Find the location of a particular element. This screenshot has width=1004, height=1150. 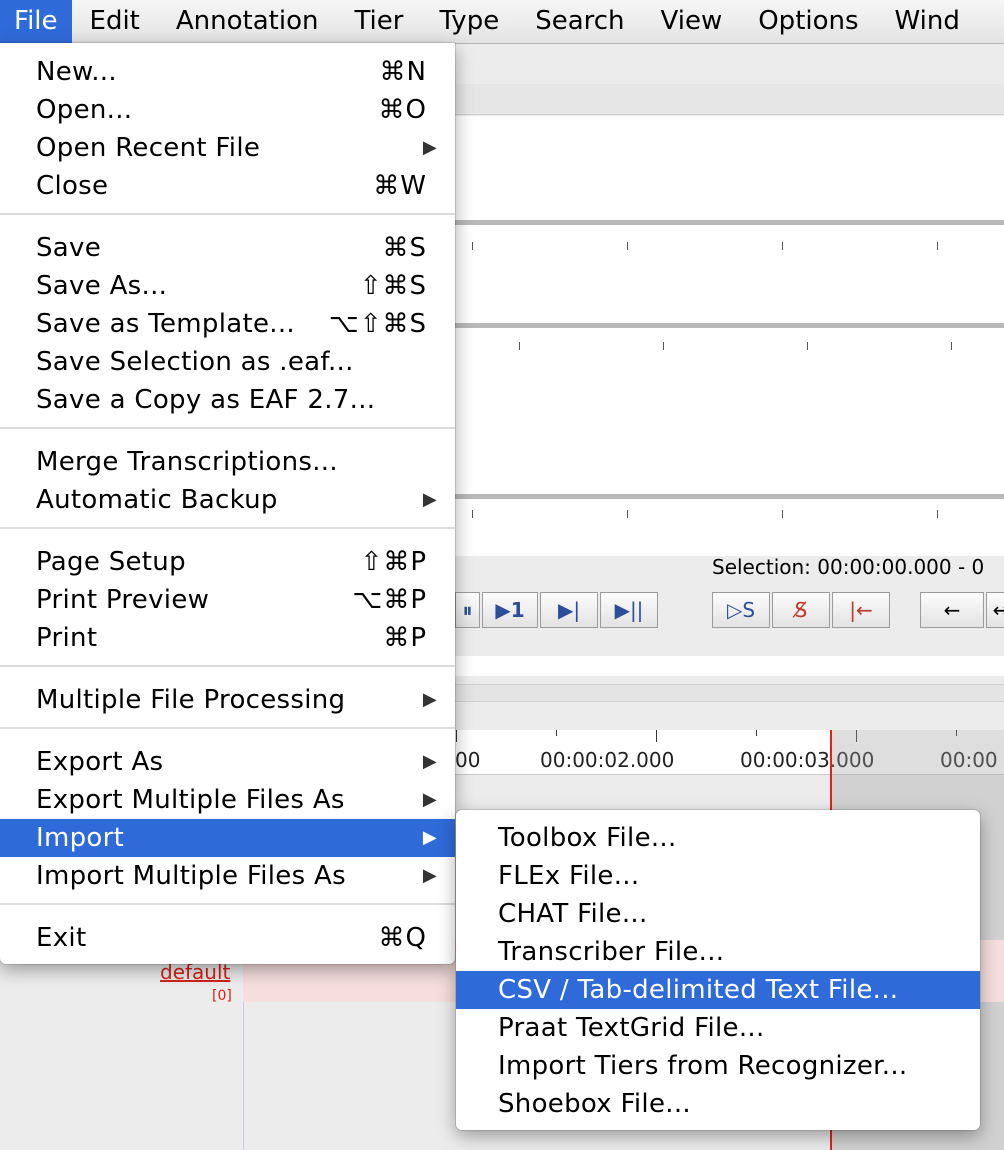

menu-item-shortcut: ⌥⌘P is located at coordinates (389, 600).